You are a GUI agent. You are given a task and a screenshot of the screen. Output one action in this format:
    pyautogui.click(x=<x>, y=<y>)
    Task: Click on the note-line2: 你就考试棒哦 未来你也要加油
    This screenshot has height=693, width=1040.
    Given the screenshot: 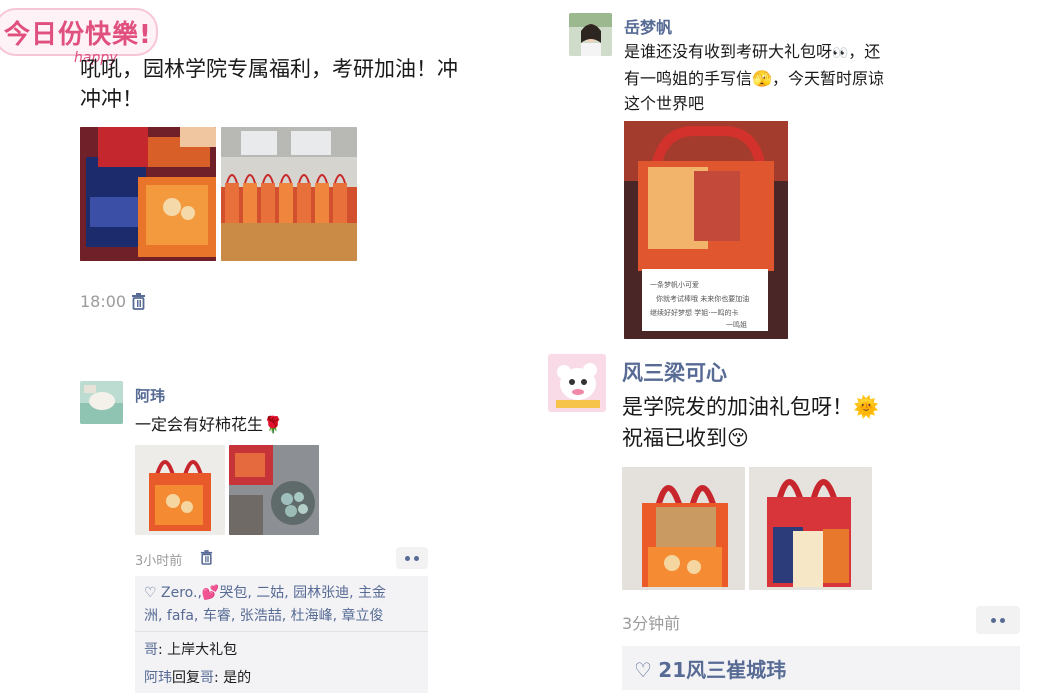 What is the action you would take?
    pyautogui.click(x=702, y=298)
    